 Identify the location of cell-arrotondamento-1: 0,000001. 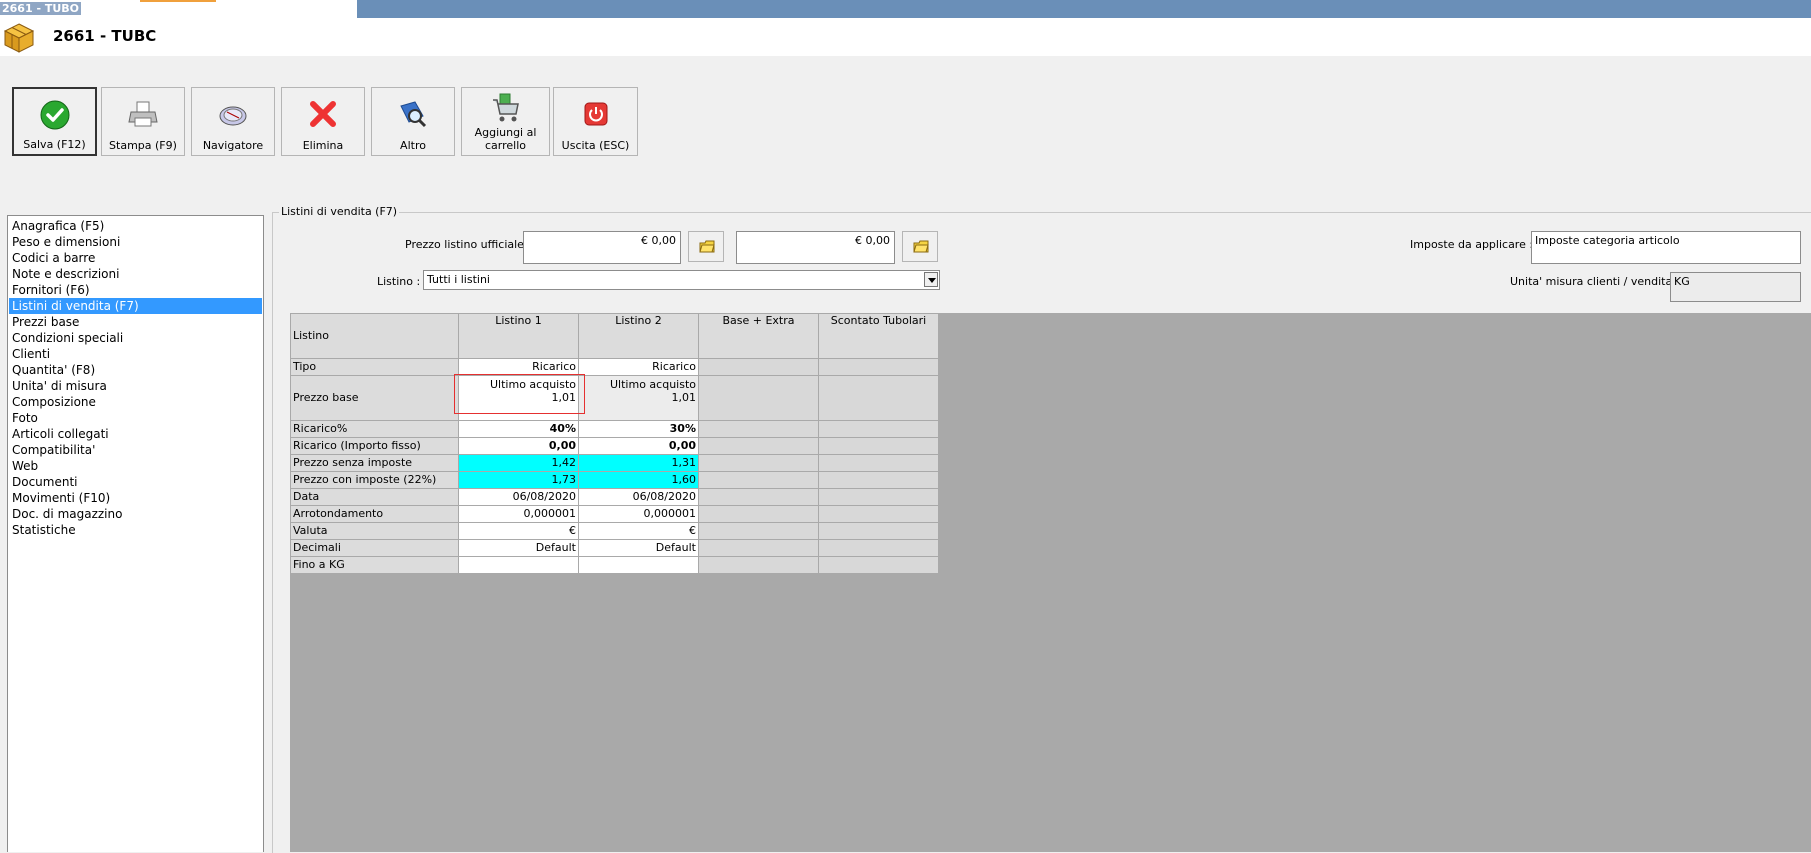
(518, 514).